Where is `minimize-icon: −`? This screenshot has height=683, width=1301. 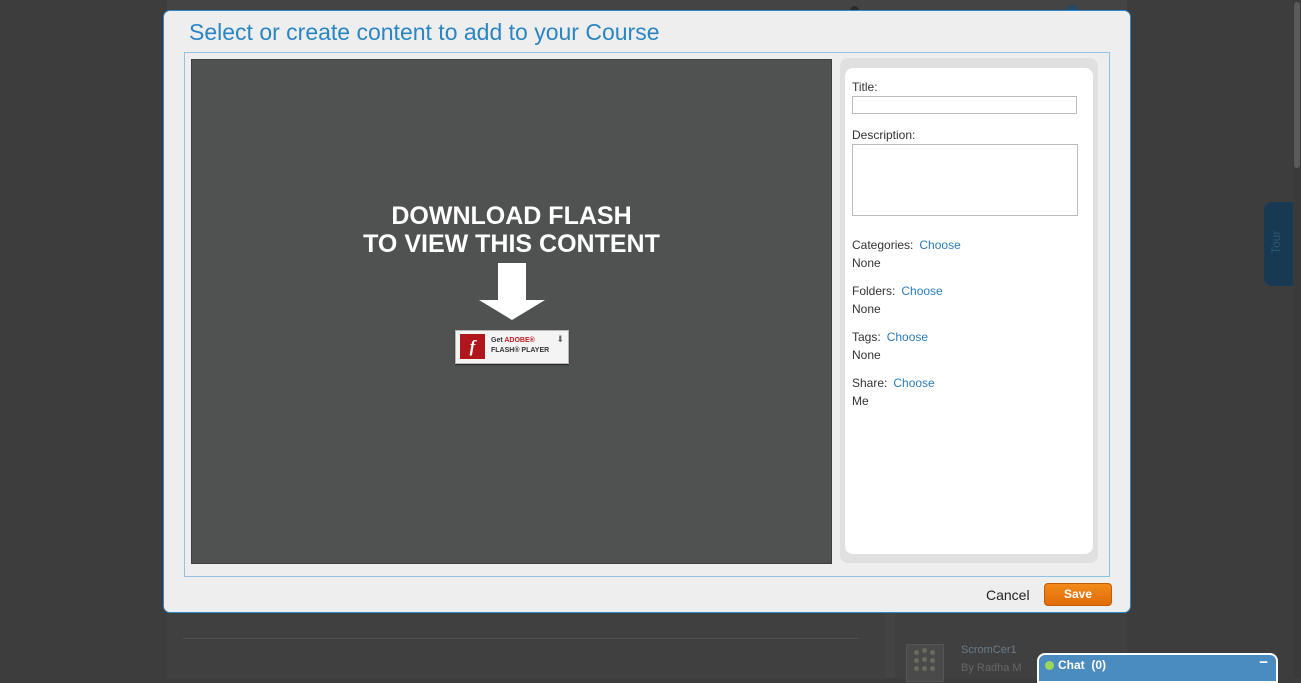
minimize-icon: − is located at coordinates (1263, 662).